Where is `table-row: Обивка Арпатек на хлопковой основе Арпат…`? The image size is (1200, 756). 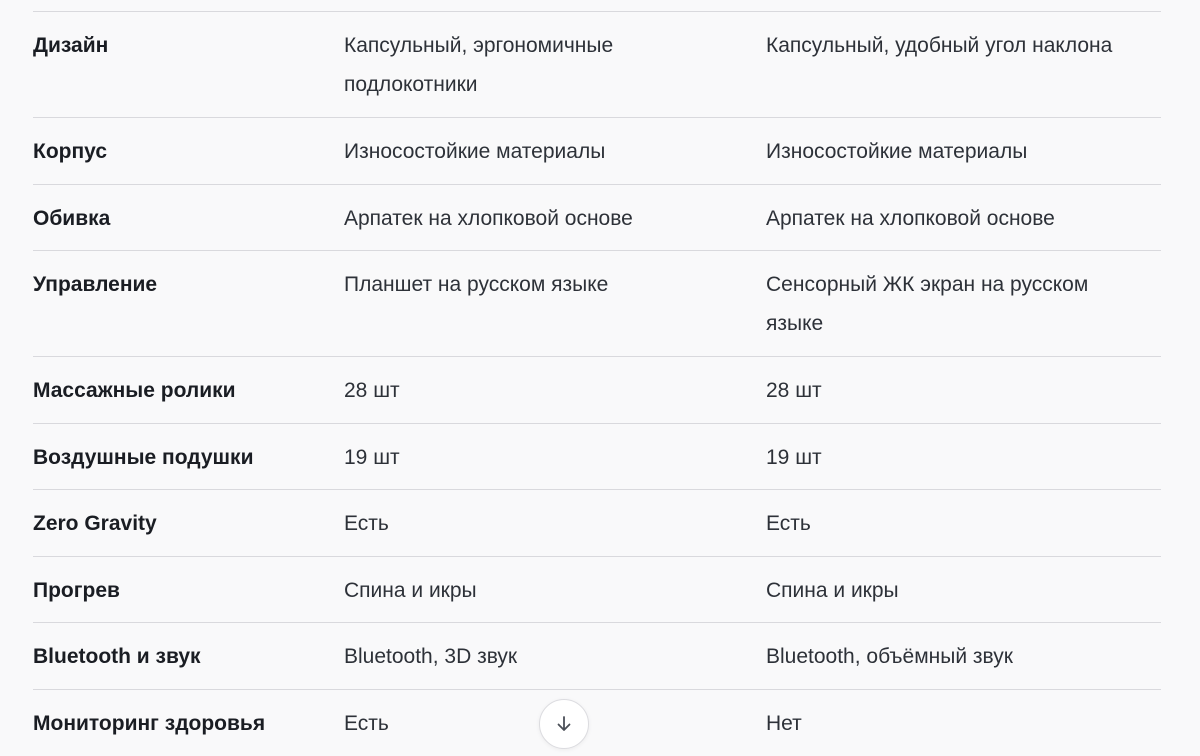 table-row: Обивка Арпатек на хлопковой основе Арпат… is located at coordinates (597, 218).